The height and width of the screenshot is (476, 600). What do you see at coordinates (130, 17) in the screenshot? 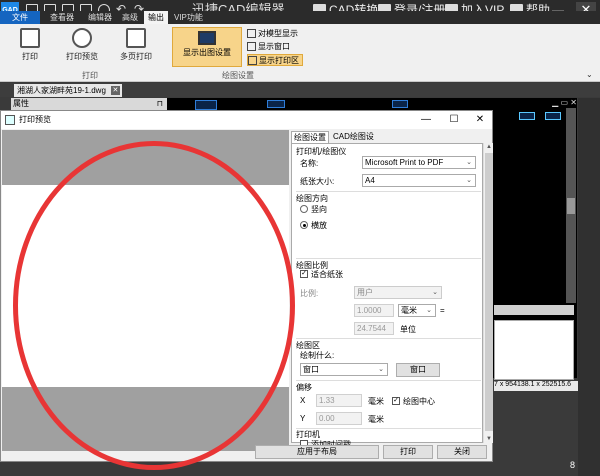
I see `menu-advanced: 高级` at bounding box center [130, 17].